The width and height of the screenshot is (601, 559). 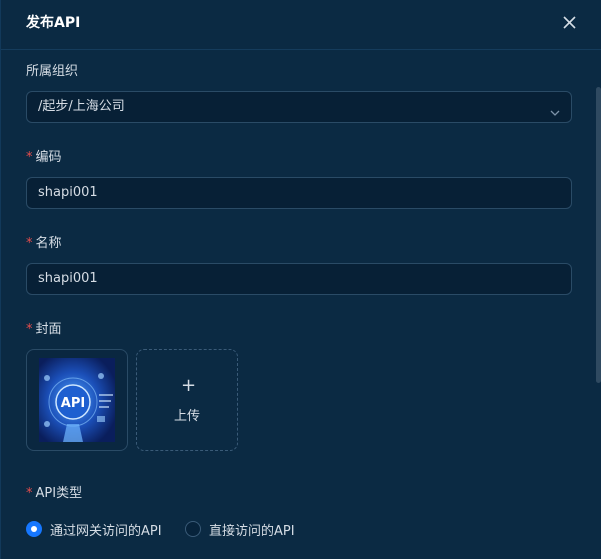 I want to click on cover-label: * 封面, so click(x=44, y=330).